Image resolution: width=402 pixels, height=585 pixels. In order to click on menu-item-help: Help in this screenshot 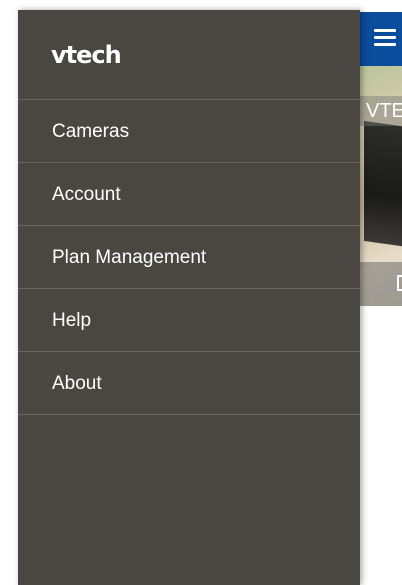, I will do `click(189, 320)`.